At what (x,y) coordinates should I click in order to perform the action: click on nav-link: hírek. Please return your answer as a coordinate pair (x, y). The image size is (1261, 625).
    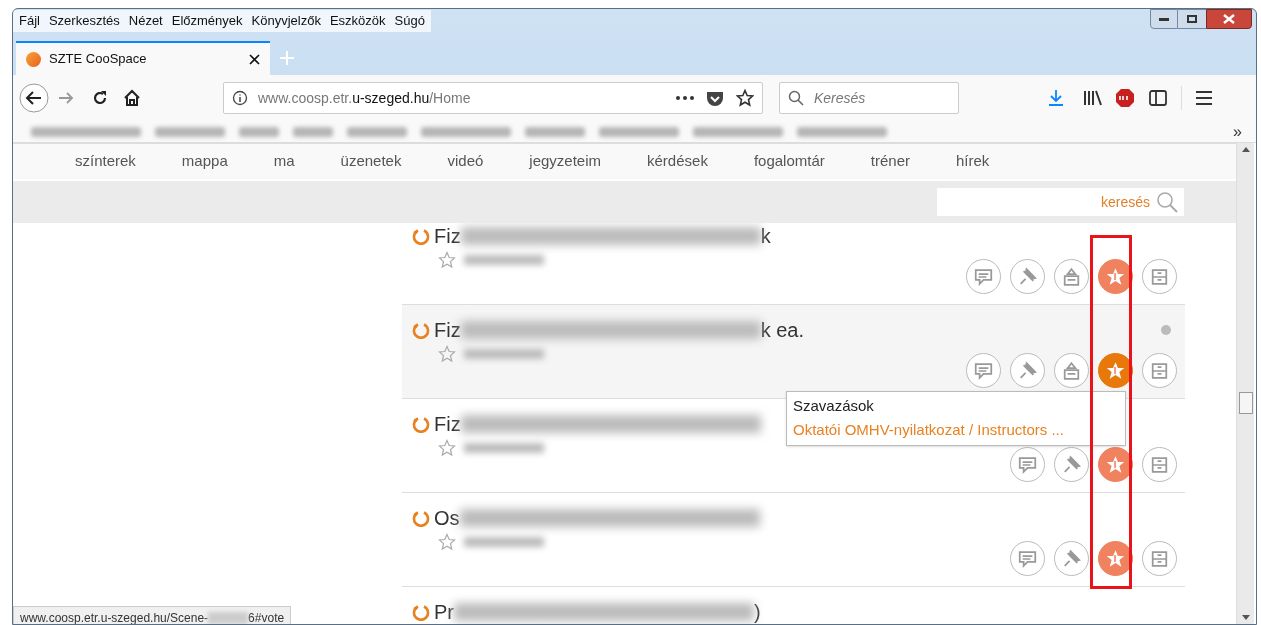
    Looking at the image, I should click on (972, 161).